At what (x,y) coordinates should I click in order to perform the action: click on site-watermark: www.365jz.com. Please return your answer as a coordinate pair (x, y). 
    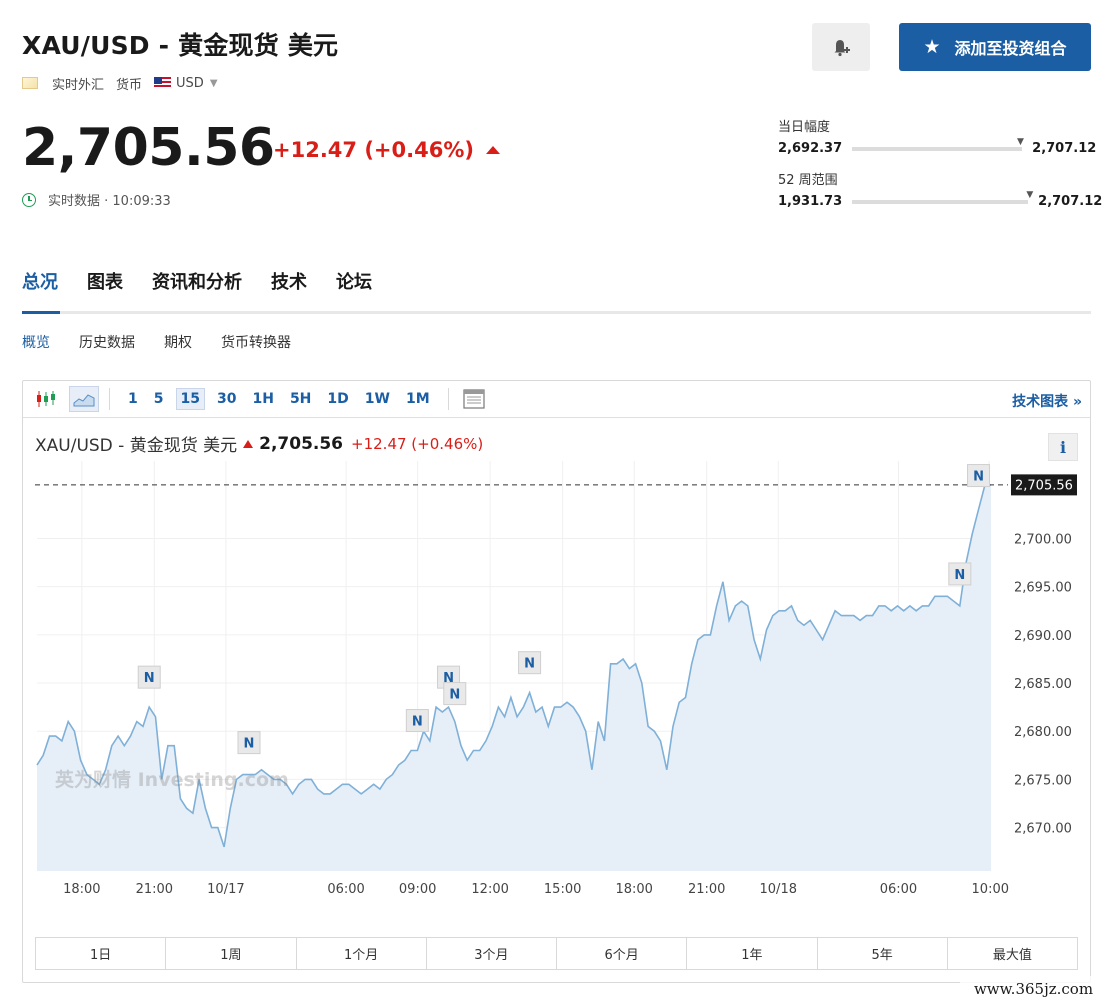
    Looking at the image, I should click on (1033, 988).